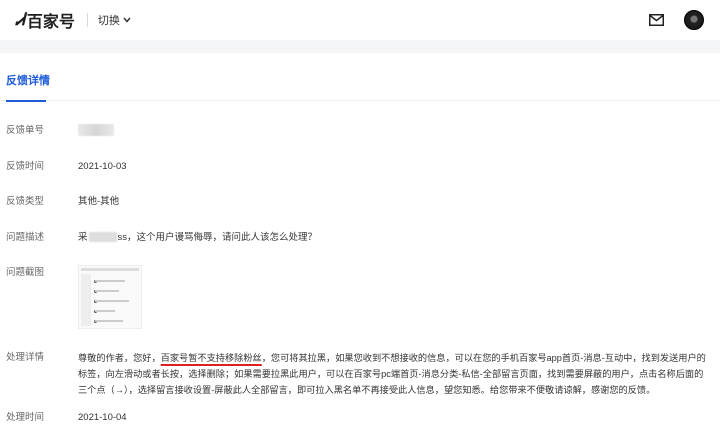  Describe the element at coordinates (25, 272) in the screenshot. I see `problem-screenshot-label: 问题截图` at that location.